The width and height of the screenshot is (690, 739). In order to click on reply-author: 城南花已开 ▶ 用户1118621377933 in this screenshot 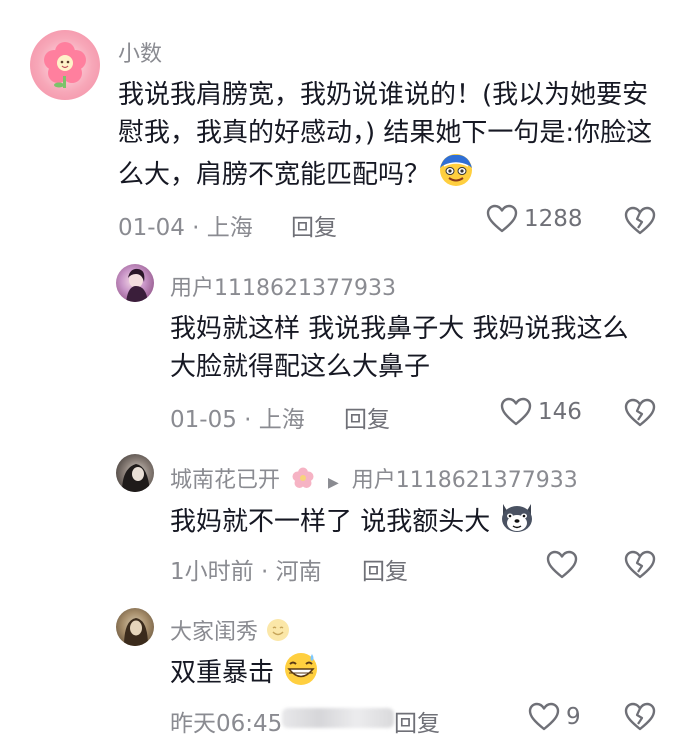, I will do `click(374, 479)`.